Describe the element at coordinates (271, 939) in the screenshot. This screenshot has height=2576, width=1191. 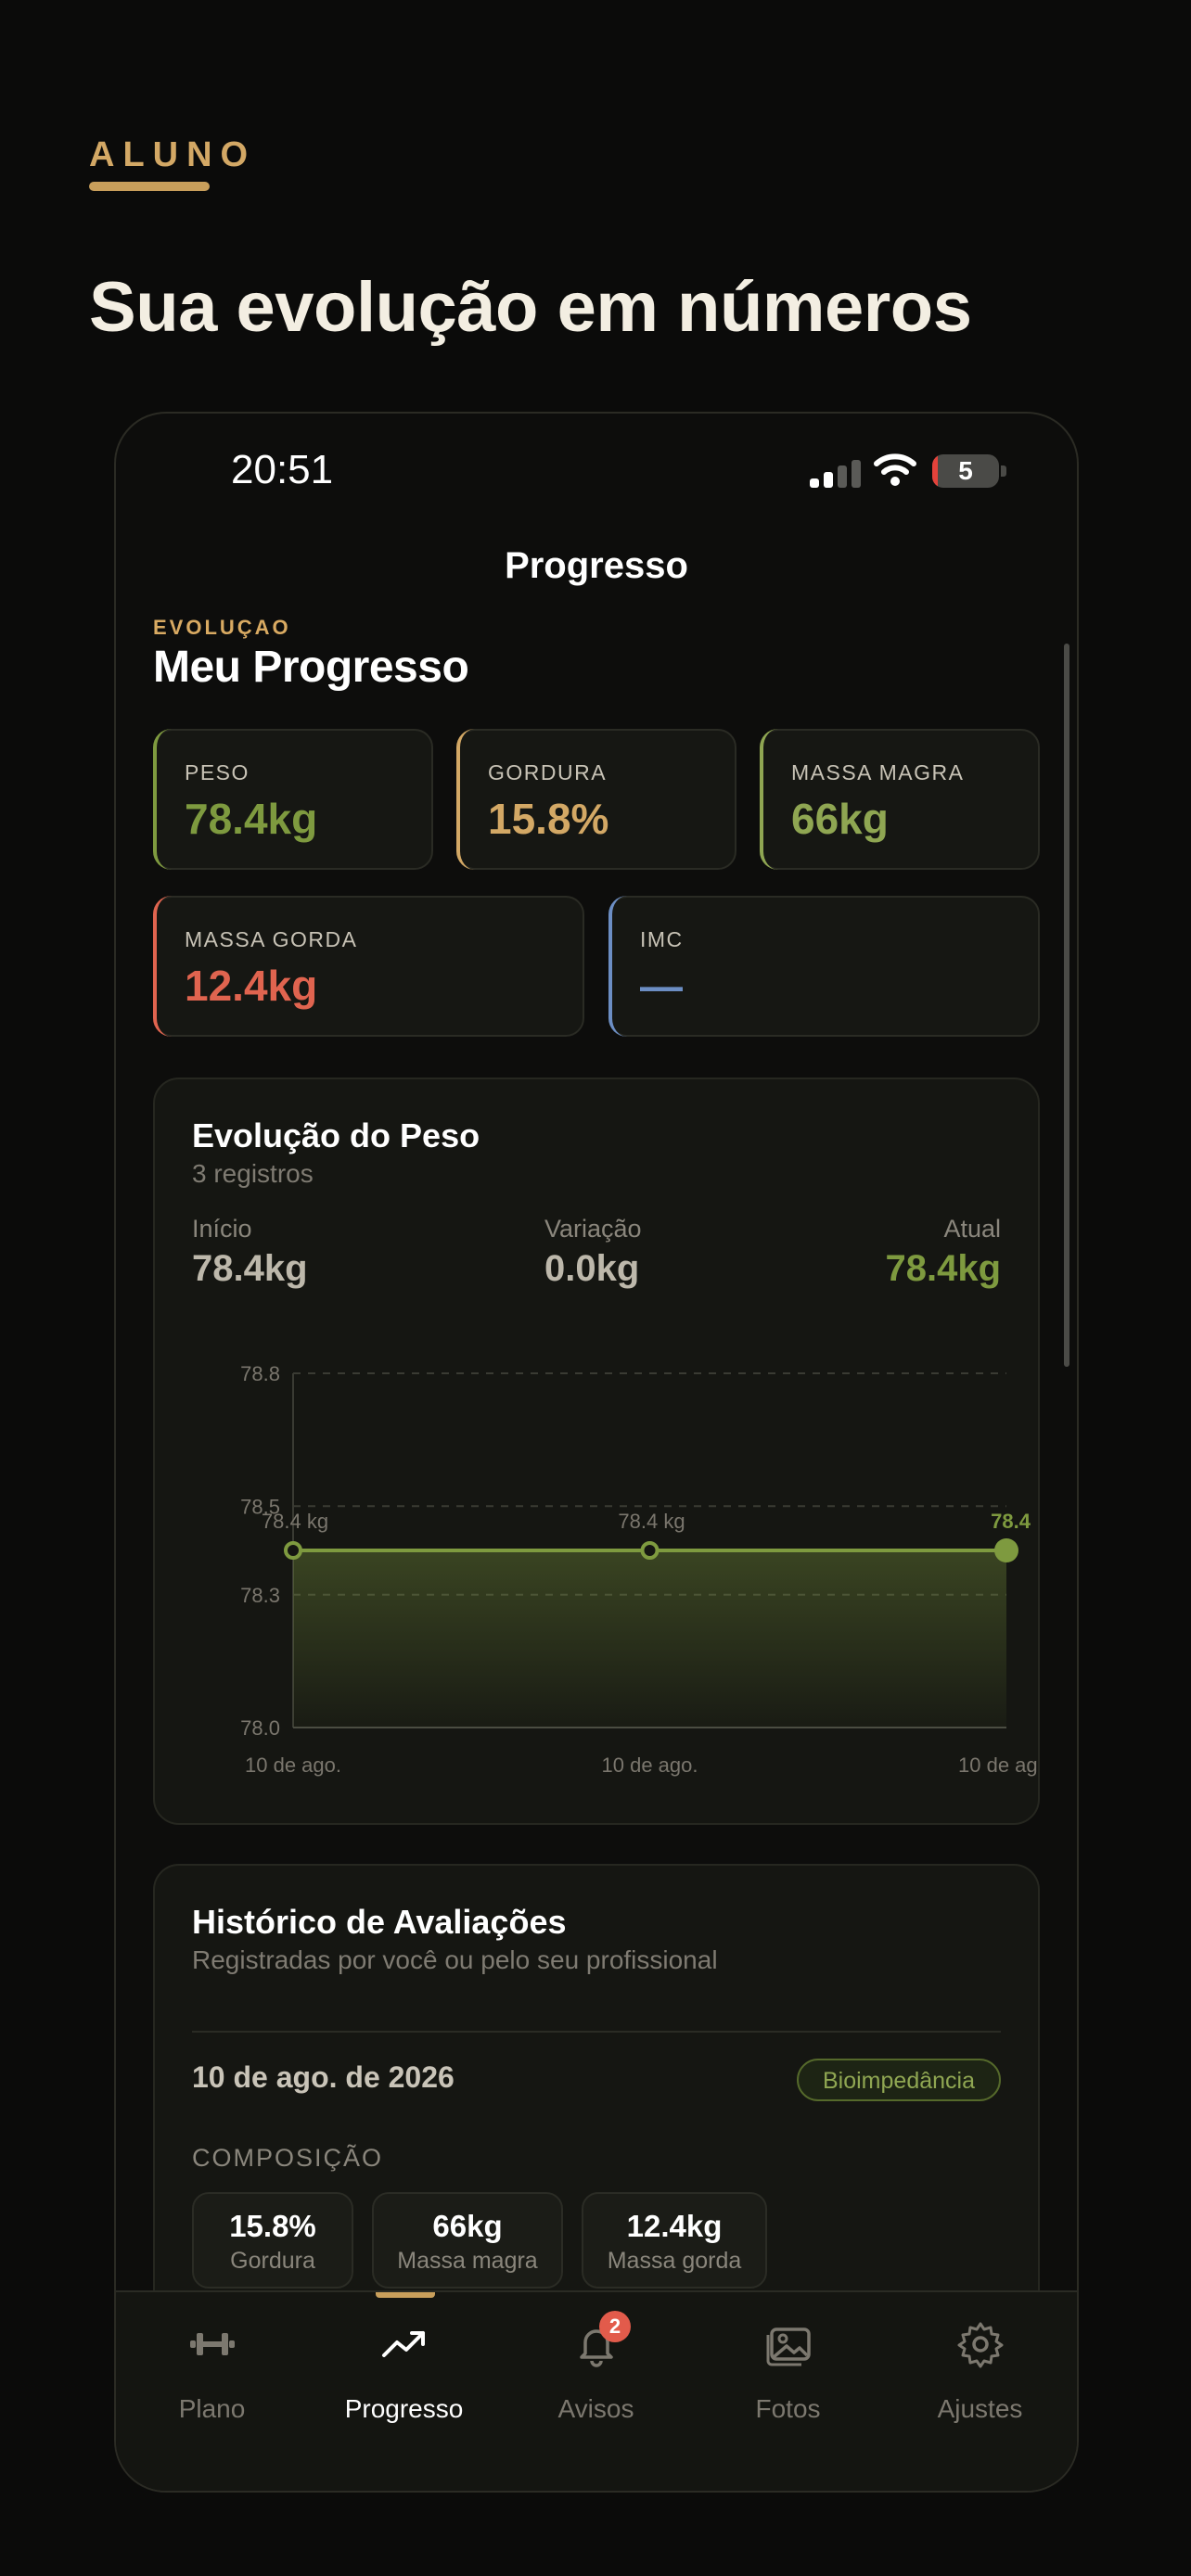
I see `metric-label: MASSA GORDA` at that location.